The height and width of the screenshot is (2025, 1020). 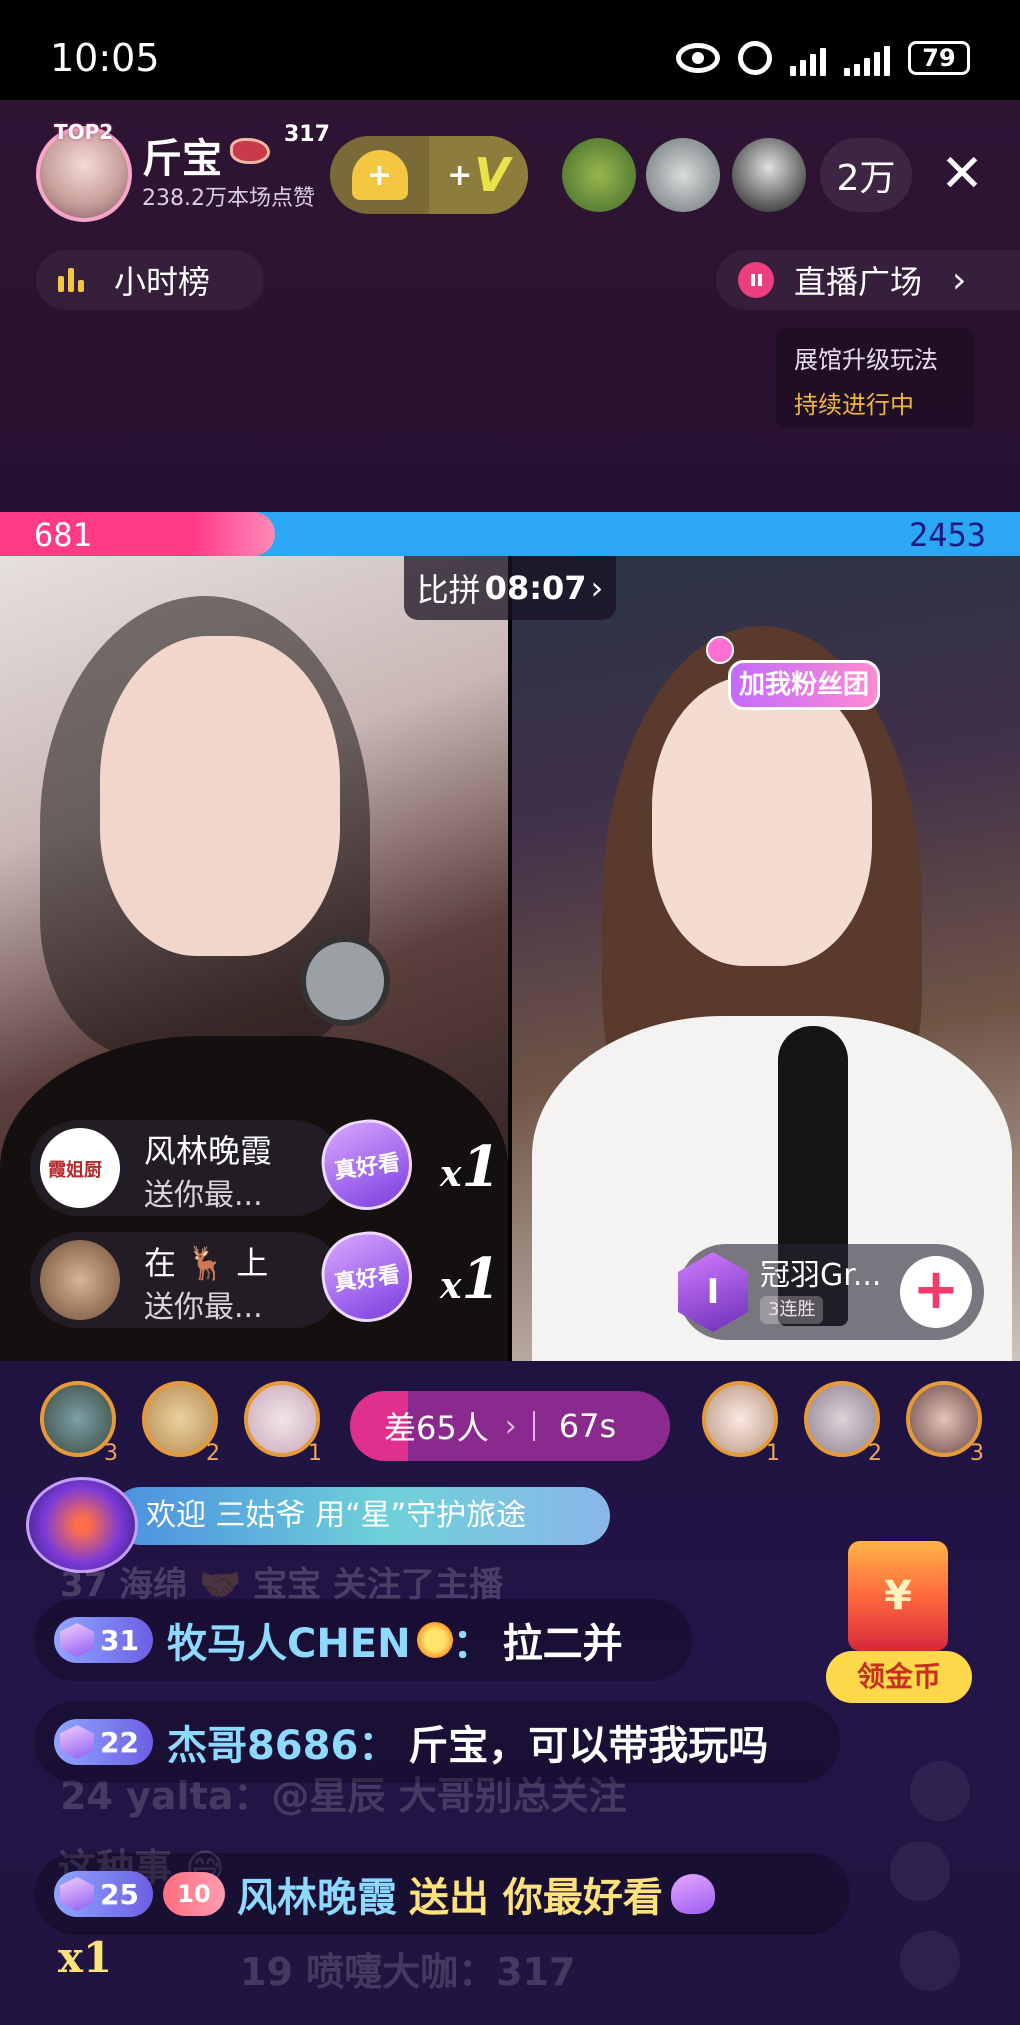 What do you see at coordinates (63, 535) in the screenshot?
I see `pk-left-score: 681` at bounding box center [63, 535].